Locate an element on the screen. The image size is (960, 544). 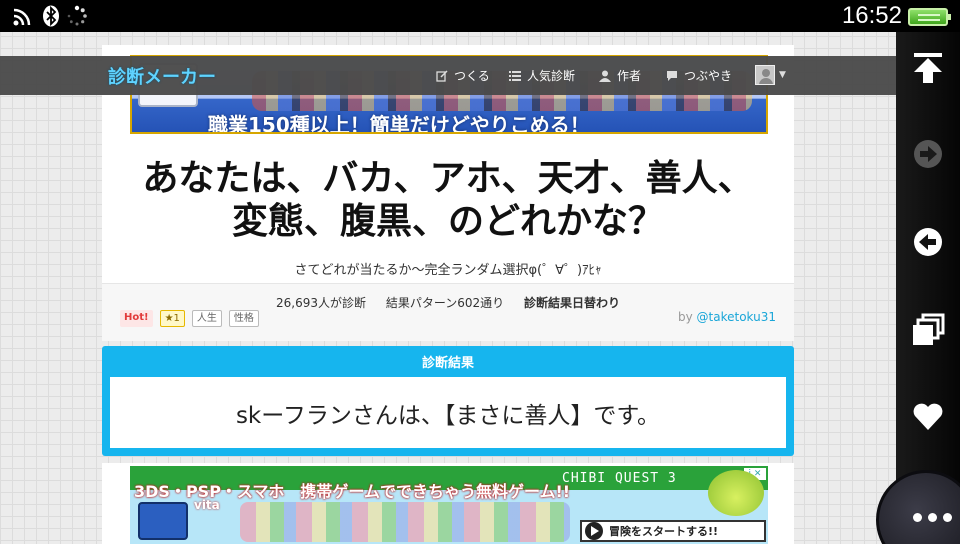
star-badge: ★1 is located at coordinates (172, 318).